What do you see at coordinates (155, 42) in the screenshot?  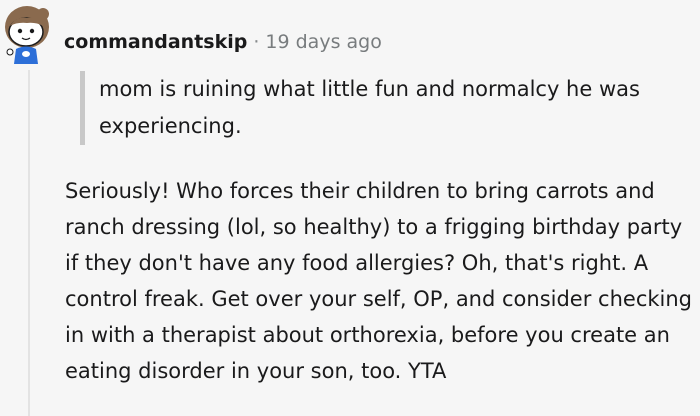 I see `username-link: commandantskip` at bounding box center [155, 42].